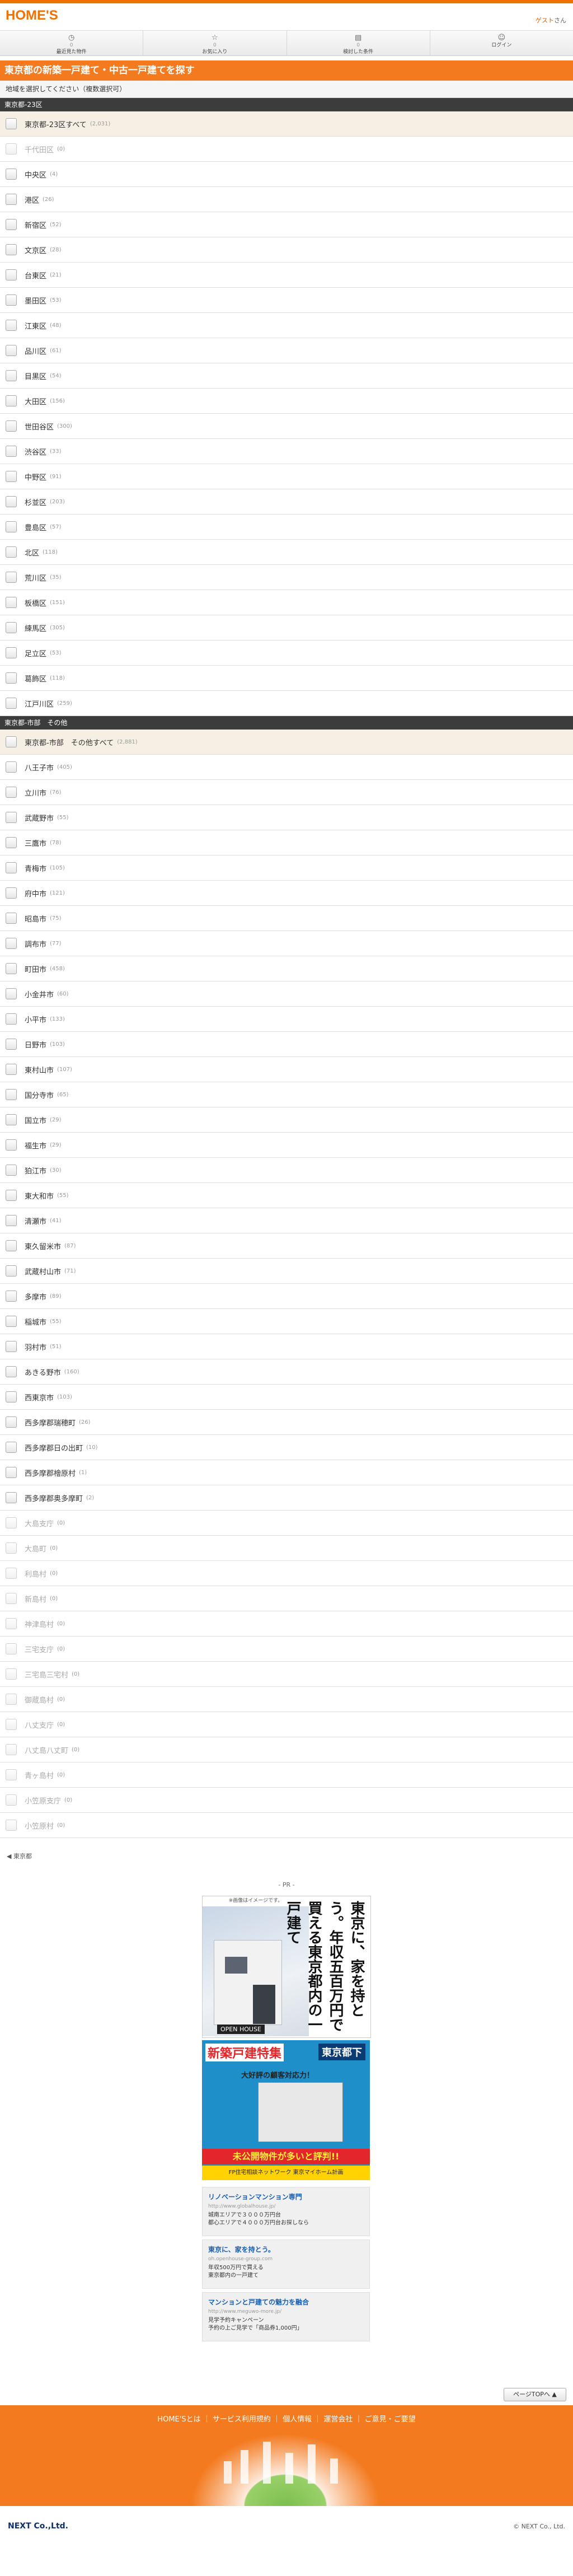  What do you see at coordinates (286, 1120) in the screenshot?
I see `area-row: 国立市 (29)` at bounding box center [286, 1120].